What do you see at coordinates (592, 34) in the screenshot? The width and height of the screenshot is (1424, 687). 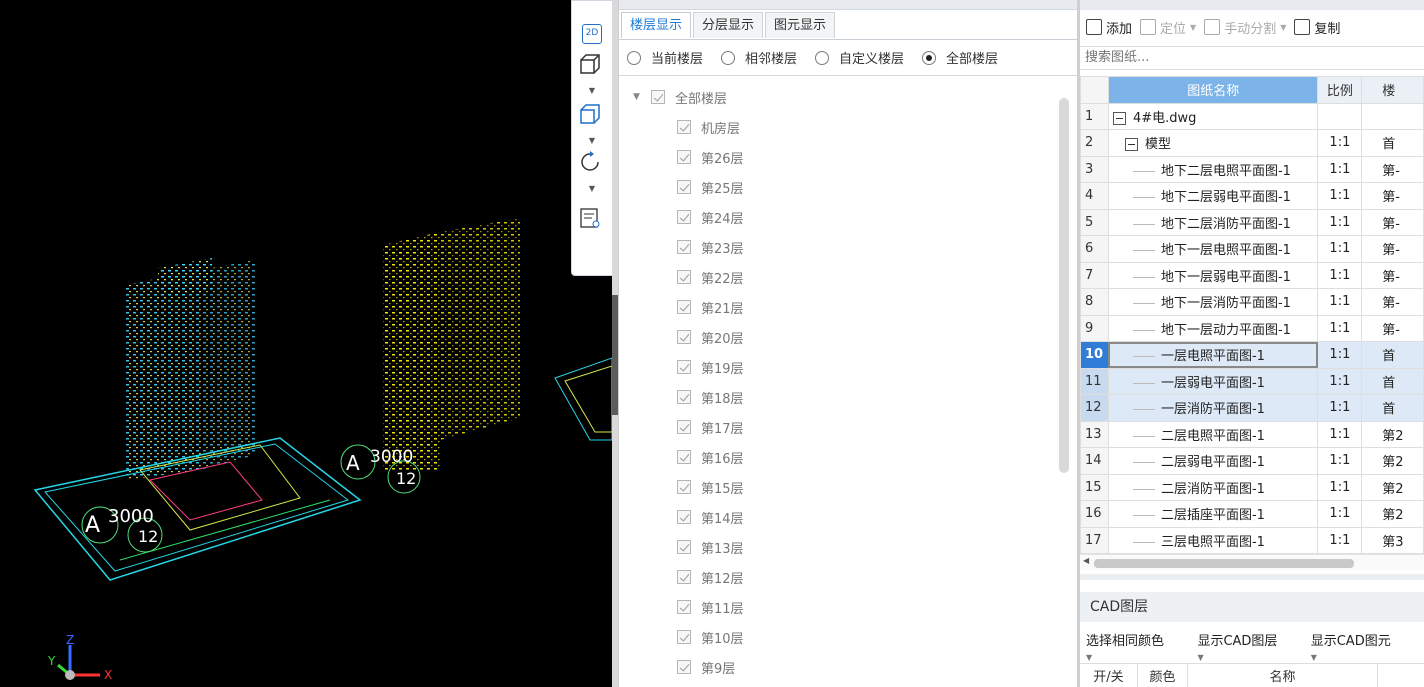 I see `view-2d-button: 2D` at bounding box center [592, 34].